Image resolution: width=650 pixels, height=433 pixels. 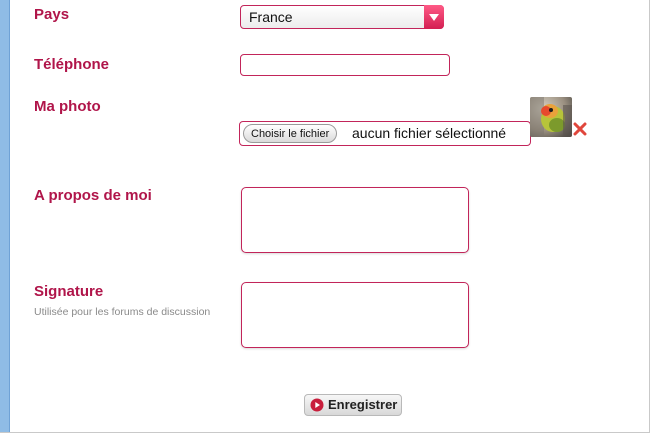 What do you see at coordinates (69, 291) in the screenshot?
I see `signature-label: Signature` at bounding box center [69, 291].